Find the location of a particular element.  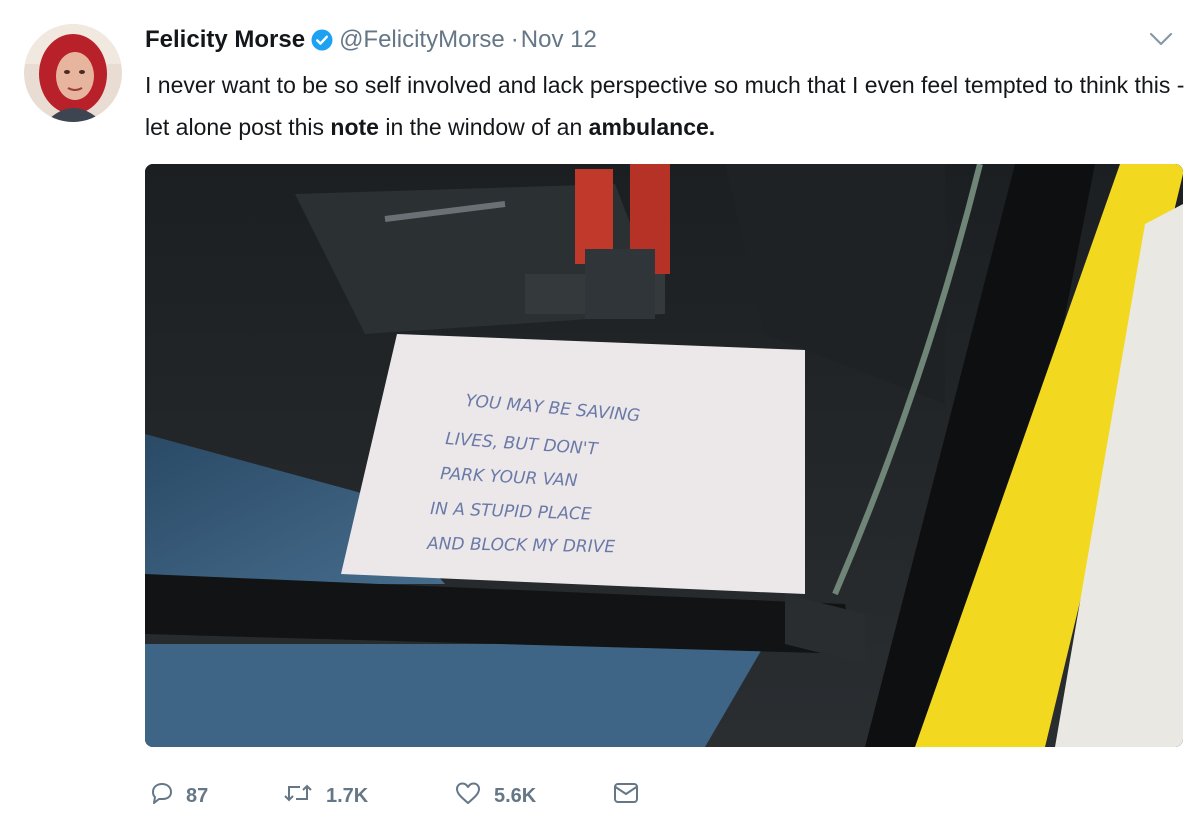

tweet-text-bold-note: note is located at coordinates (354, 127).